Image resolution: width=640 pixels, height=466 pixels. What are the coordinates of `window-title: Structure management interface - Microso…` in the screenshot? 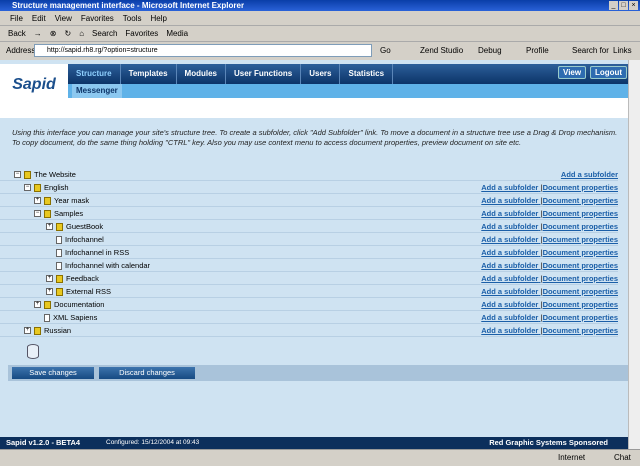 It's located at (320, 5).